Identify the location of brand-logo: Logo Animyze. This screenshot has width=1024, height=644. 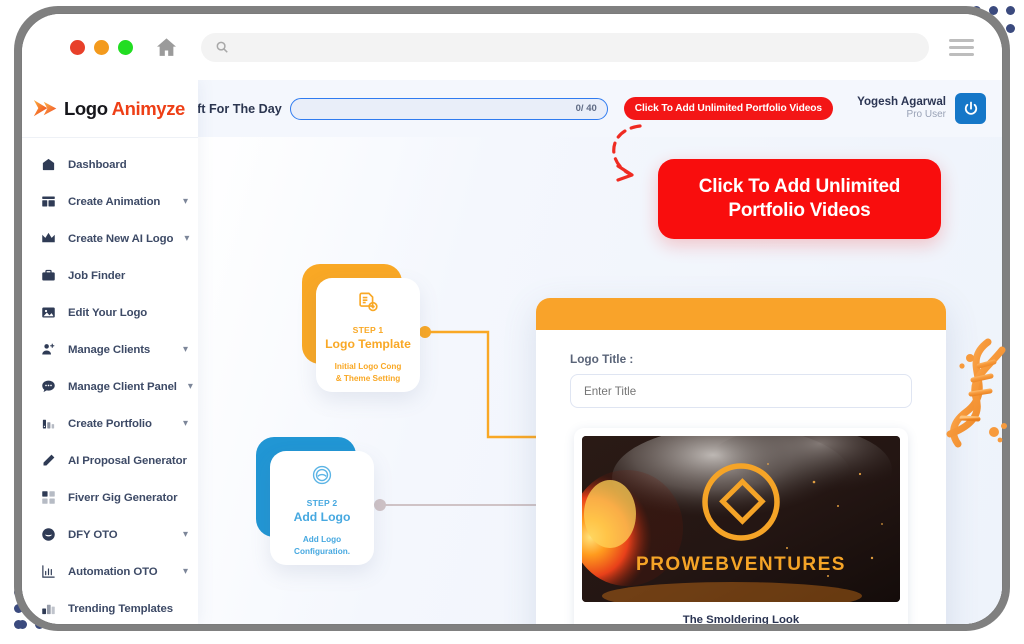
(110, 109).